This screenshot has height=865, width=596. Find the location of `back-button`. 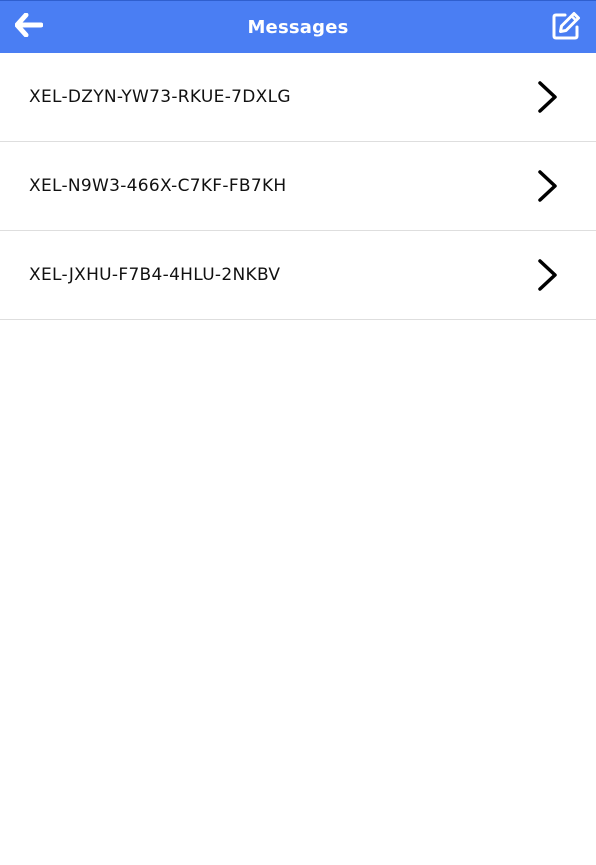

back-button is located at coordinates (29, 27).